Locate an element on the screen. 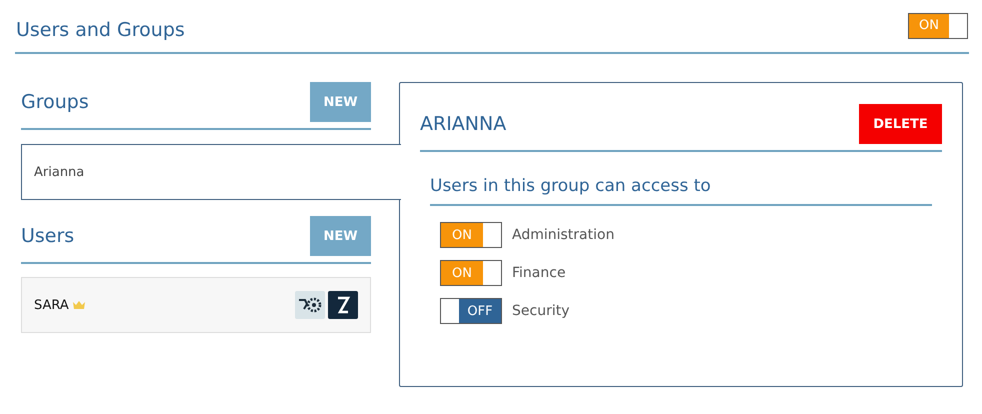  gear-icon is located at coordinates (310, 305).